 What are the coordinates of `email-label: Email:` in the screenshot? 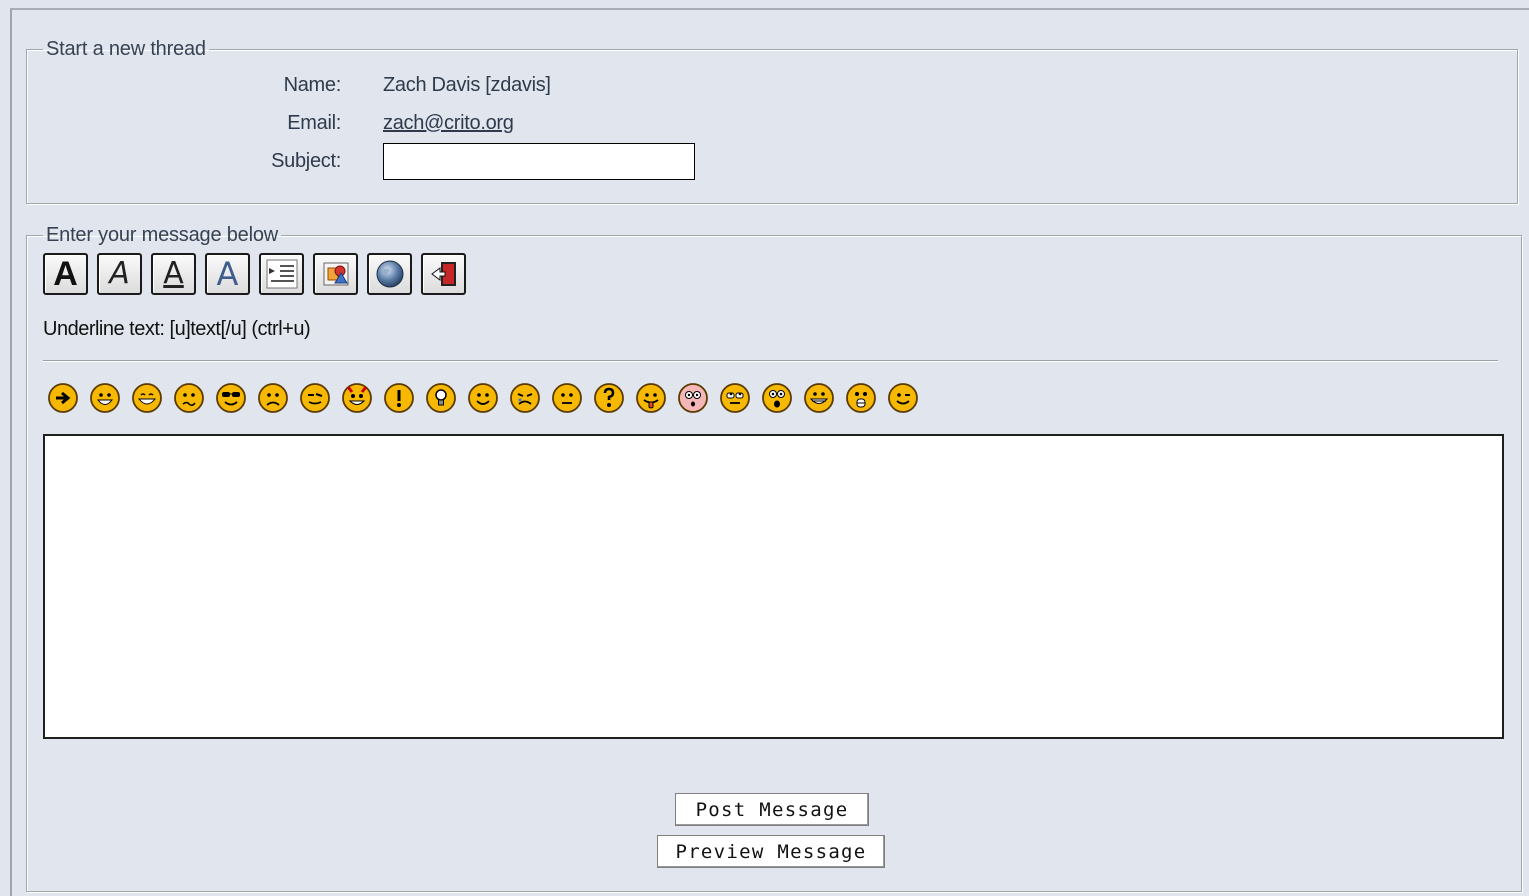 It's located at (314, 123).